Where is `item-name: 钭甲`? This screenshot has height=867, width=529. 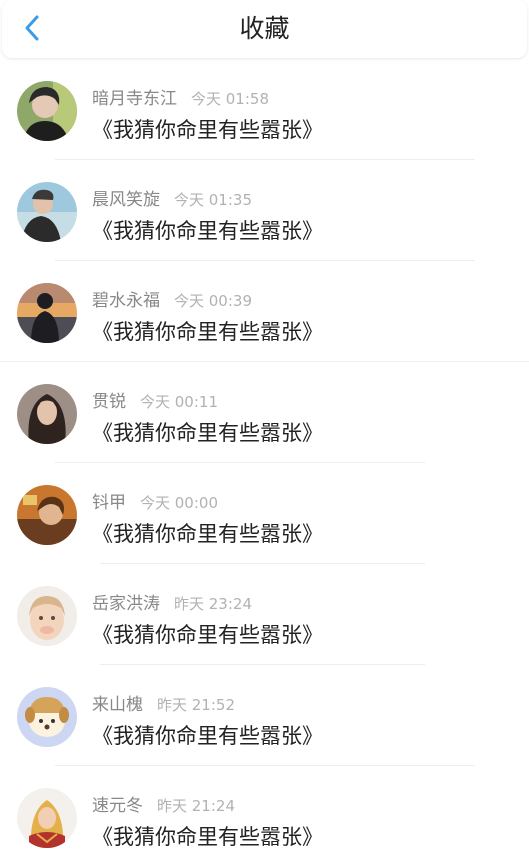
item-name: 钭甲 is located at coordinates (109, 503).